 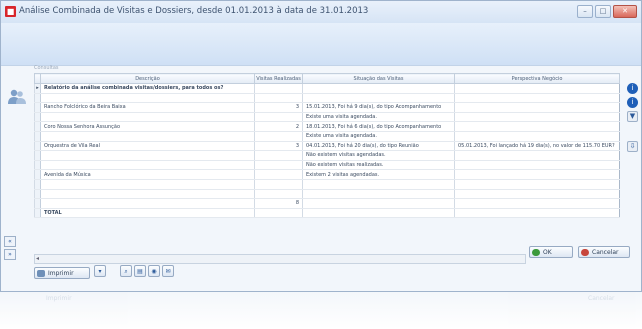 I want to click on maximize-button: □, so click(x=603, y=11).